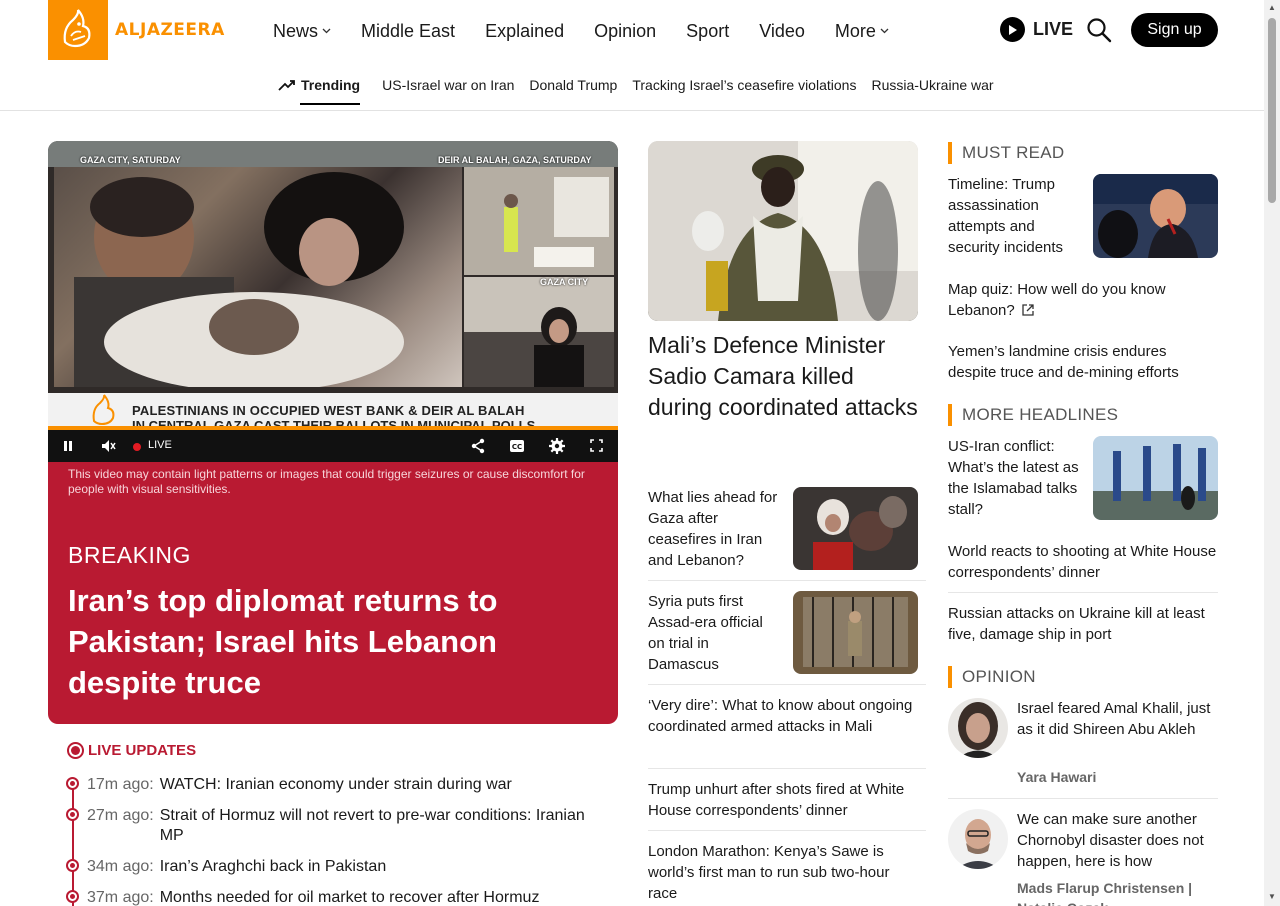  Describe the element at coordinates (1040, 414) in the screenshot. I see `section-title: MORE HEADLINES` at that location.